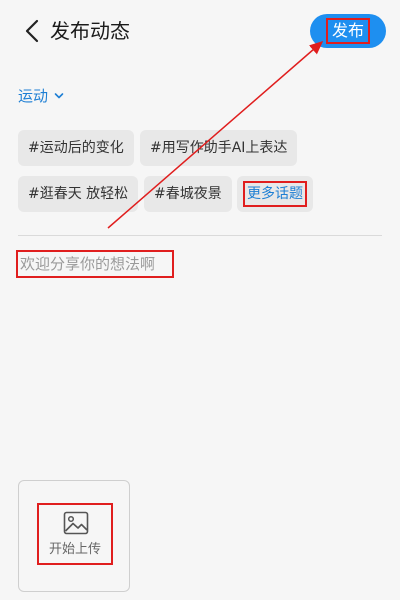 Image resolution: width=400 pixels, height=600 pixels. I want to click on chevron-left-icon, so click(32, 31).